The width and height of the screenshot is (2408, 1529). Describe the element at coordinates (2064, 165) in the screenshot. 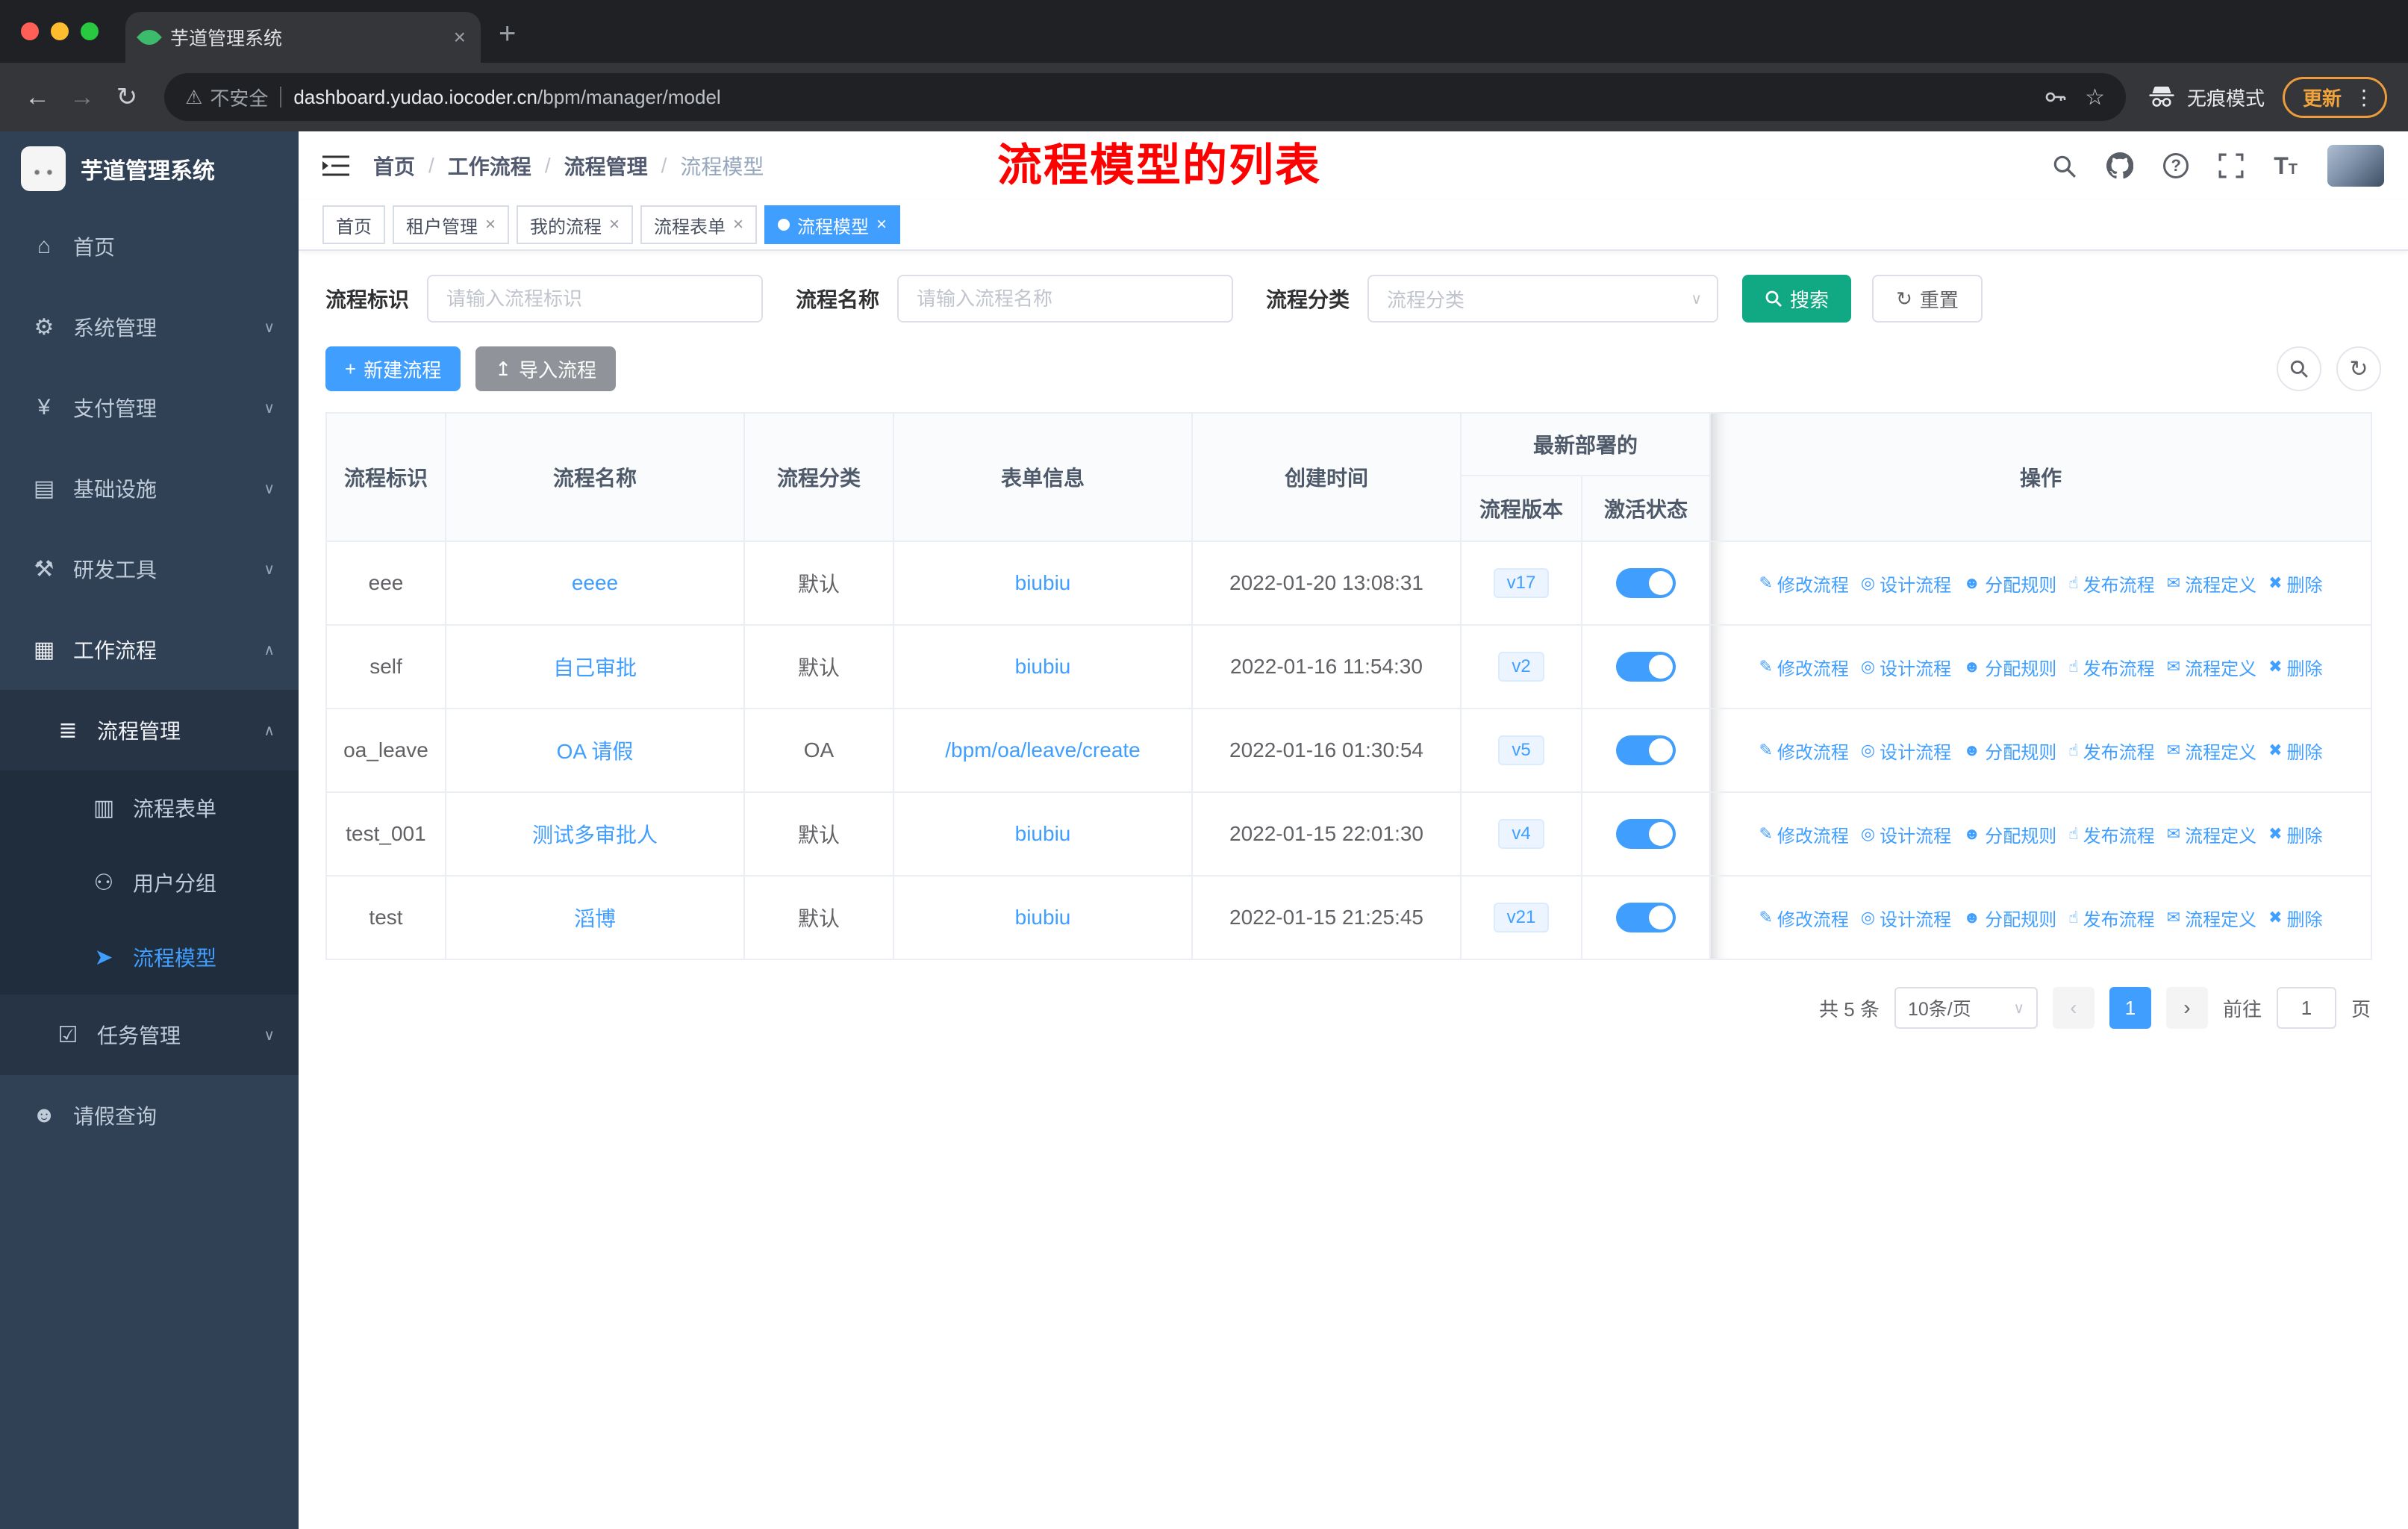

I see `search-icon` at that location.